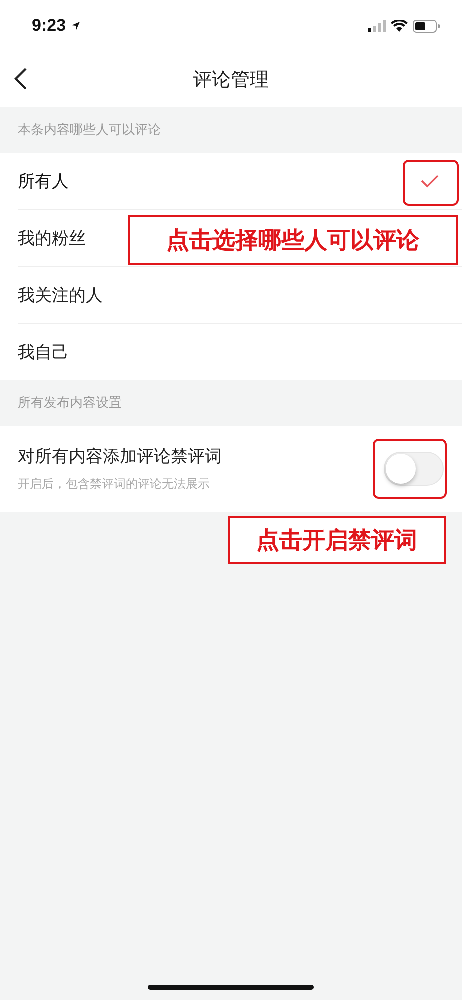 This screenshot has height=1000, width=462. Describe the element at coordinates (76, 26) in the screenshot. I see `location-icon` at that location.